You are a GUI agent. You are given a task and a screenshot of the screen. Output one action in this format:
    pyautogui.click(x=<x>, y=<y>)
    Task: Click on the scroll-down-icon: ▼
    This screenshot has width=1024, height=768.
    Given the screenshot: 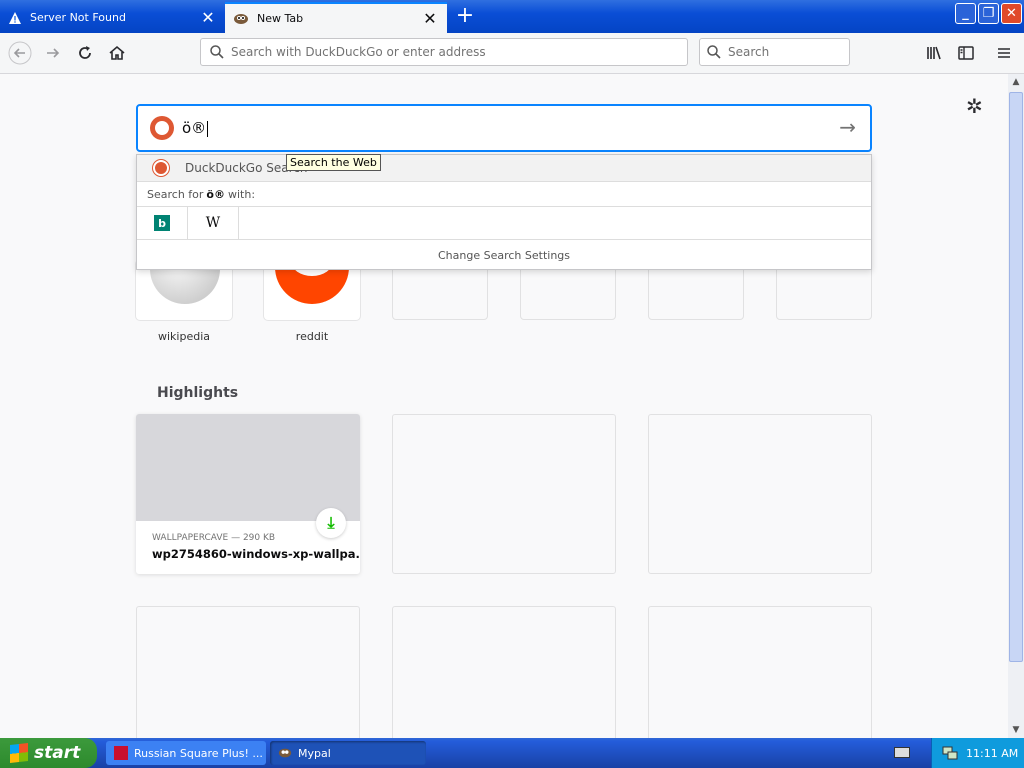 What is the action you would take?
    pyautogui.click(x=1016, y=730)
    